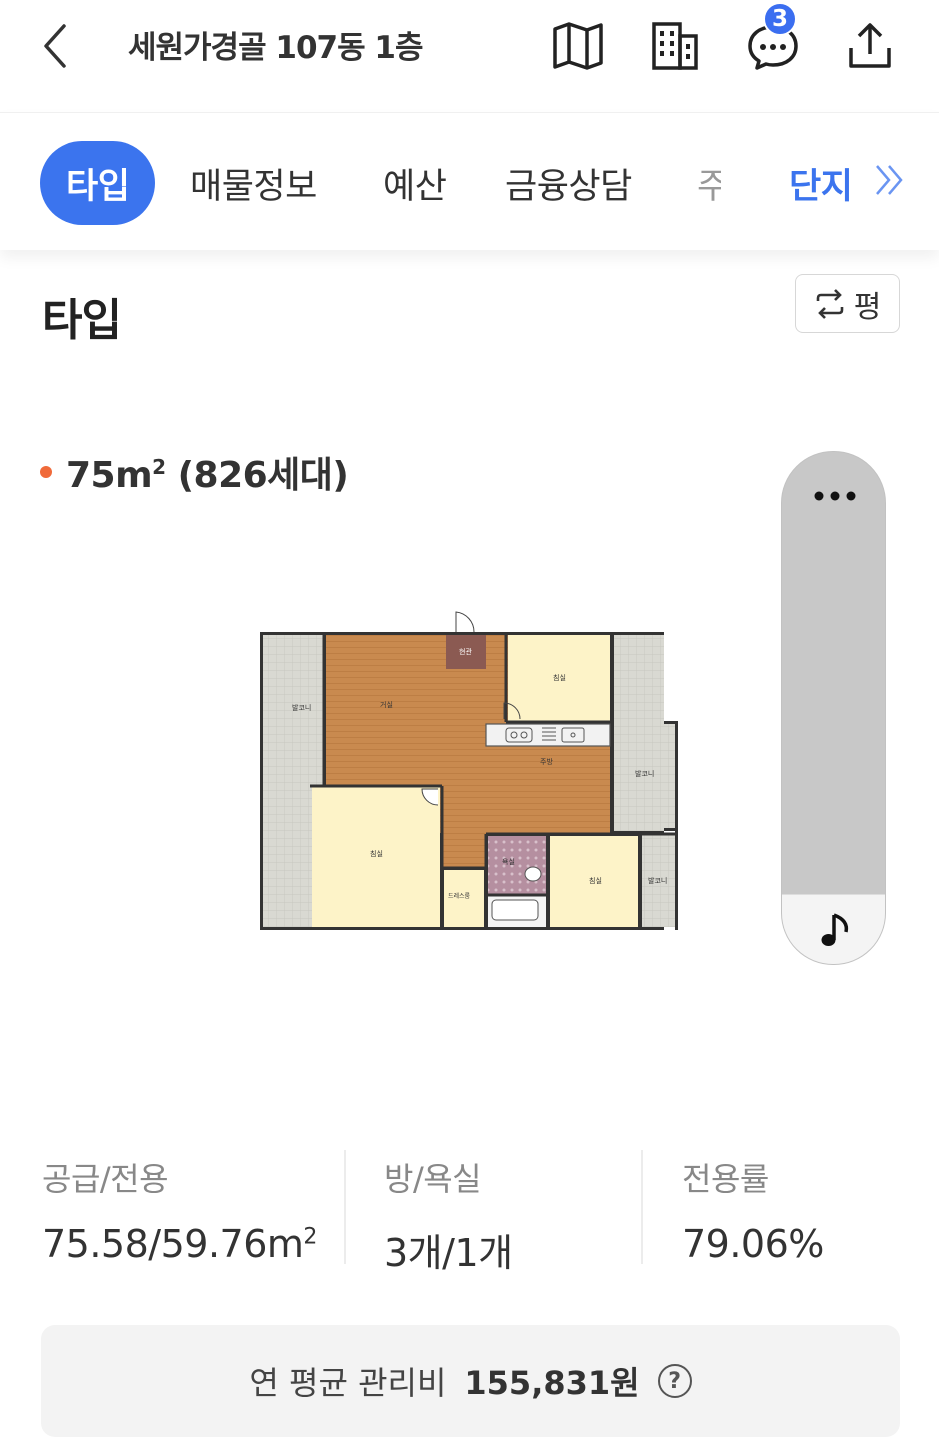  Describe the element at coordinates (890, 180) in the screenshot. I see `chevron-right-double-icon` at that location.